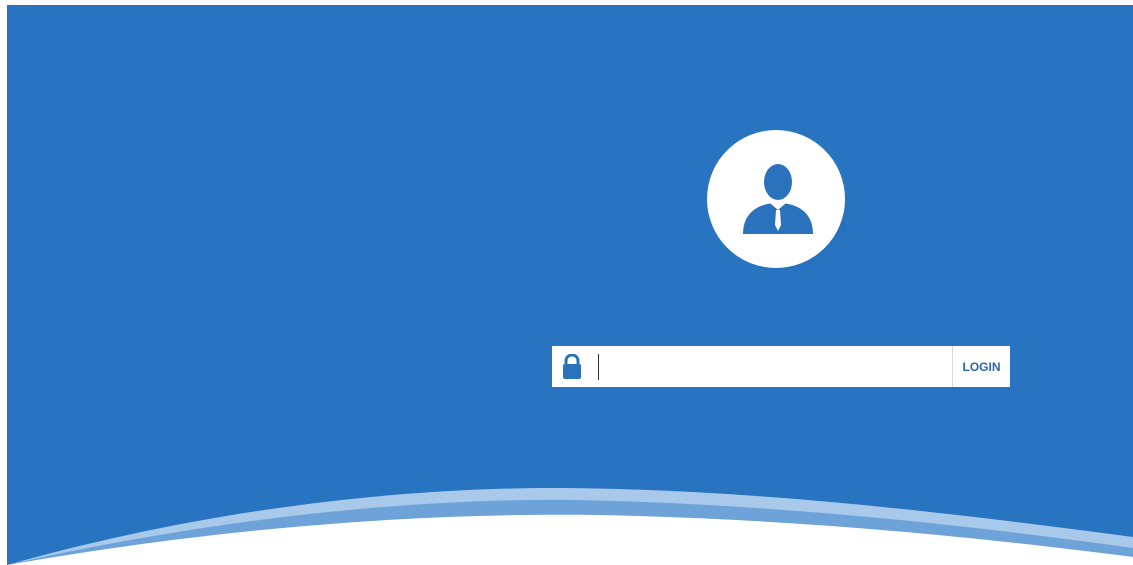  I want to click on login-button: LOGIN, so click(981, 366).